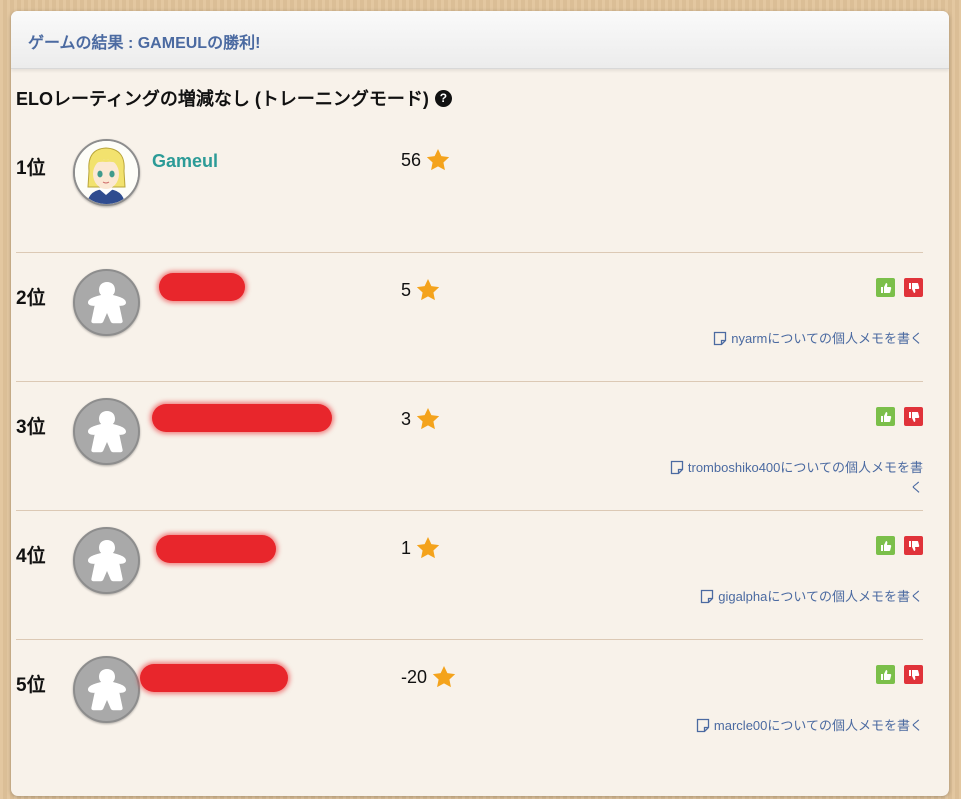 This screenshot has height=799, width=961. I want to click on question-circle-icon: ?, so click(443, 98).